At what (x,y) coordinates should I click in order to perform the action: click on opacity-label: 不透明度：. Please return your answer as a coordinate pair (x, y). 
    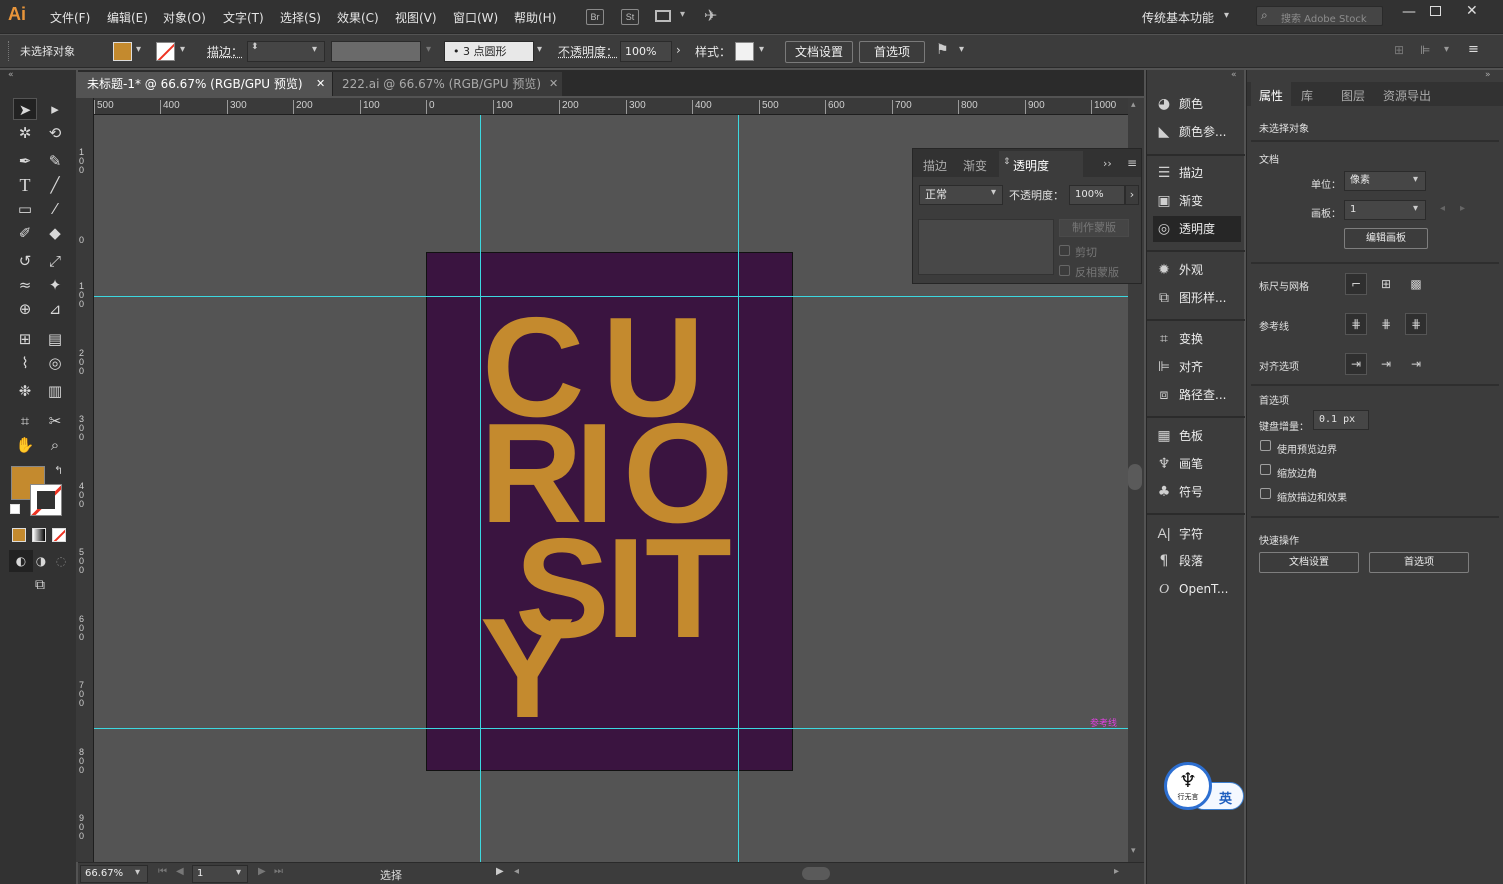
    Looking at the image, I should click on (588, 51).